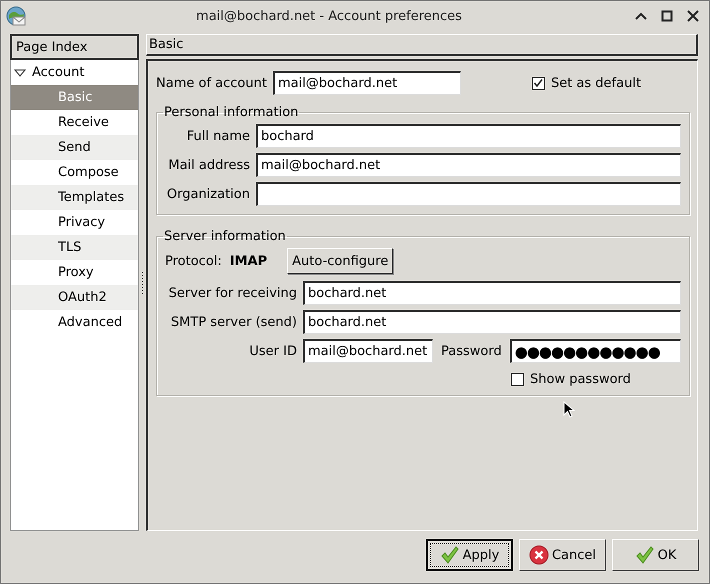  Describe the element at coordinates (655, 555) in the screenshot. I see `dialog-button: OK` at that location.